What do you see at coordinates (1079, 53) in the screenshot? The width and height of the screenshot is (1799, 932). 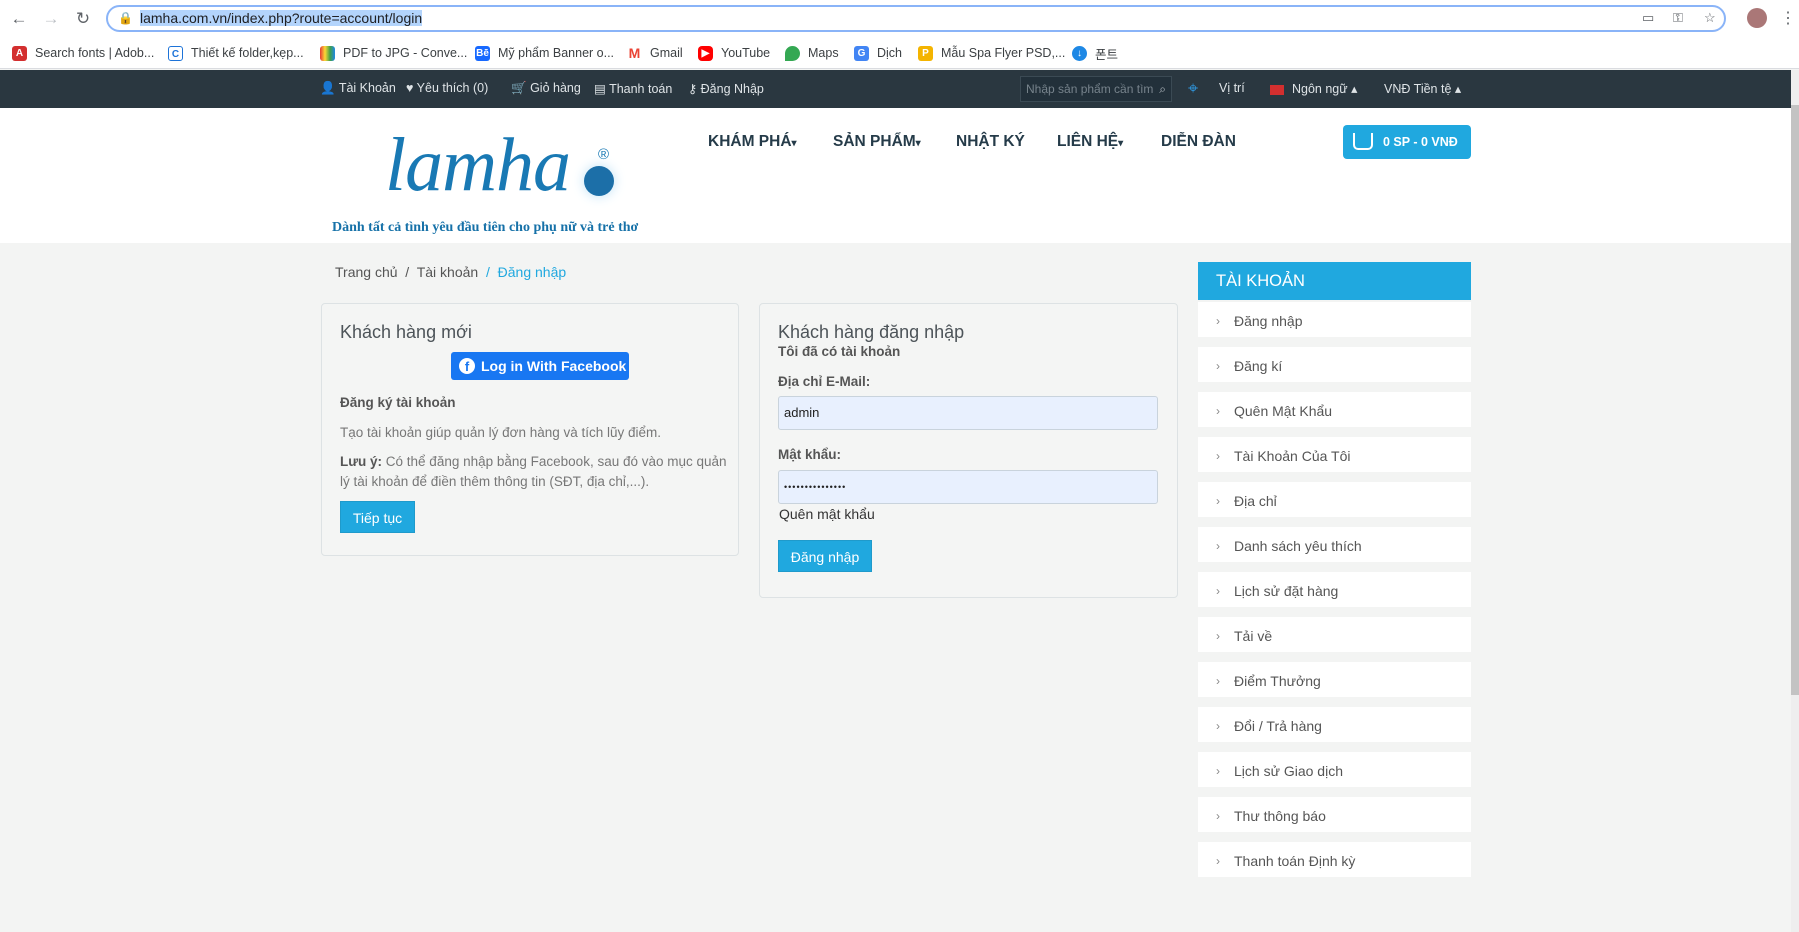 I see `download-icon: ↓` at bounding box center [1079, 53].